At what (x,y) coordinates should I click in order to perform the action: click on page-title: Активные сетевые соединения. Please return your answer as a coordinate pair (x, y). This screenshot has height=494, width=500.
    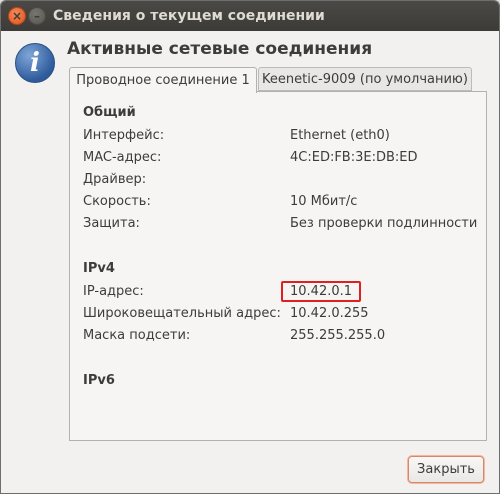
    Looking at the image, I should click on (220, 49).